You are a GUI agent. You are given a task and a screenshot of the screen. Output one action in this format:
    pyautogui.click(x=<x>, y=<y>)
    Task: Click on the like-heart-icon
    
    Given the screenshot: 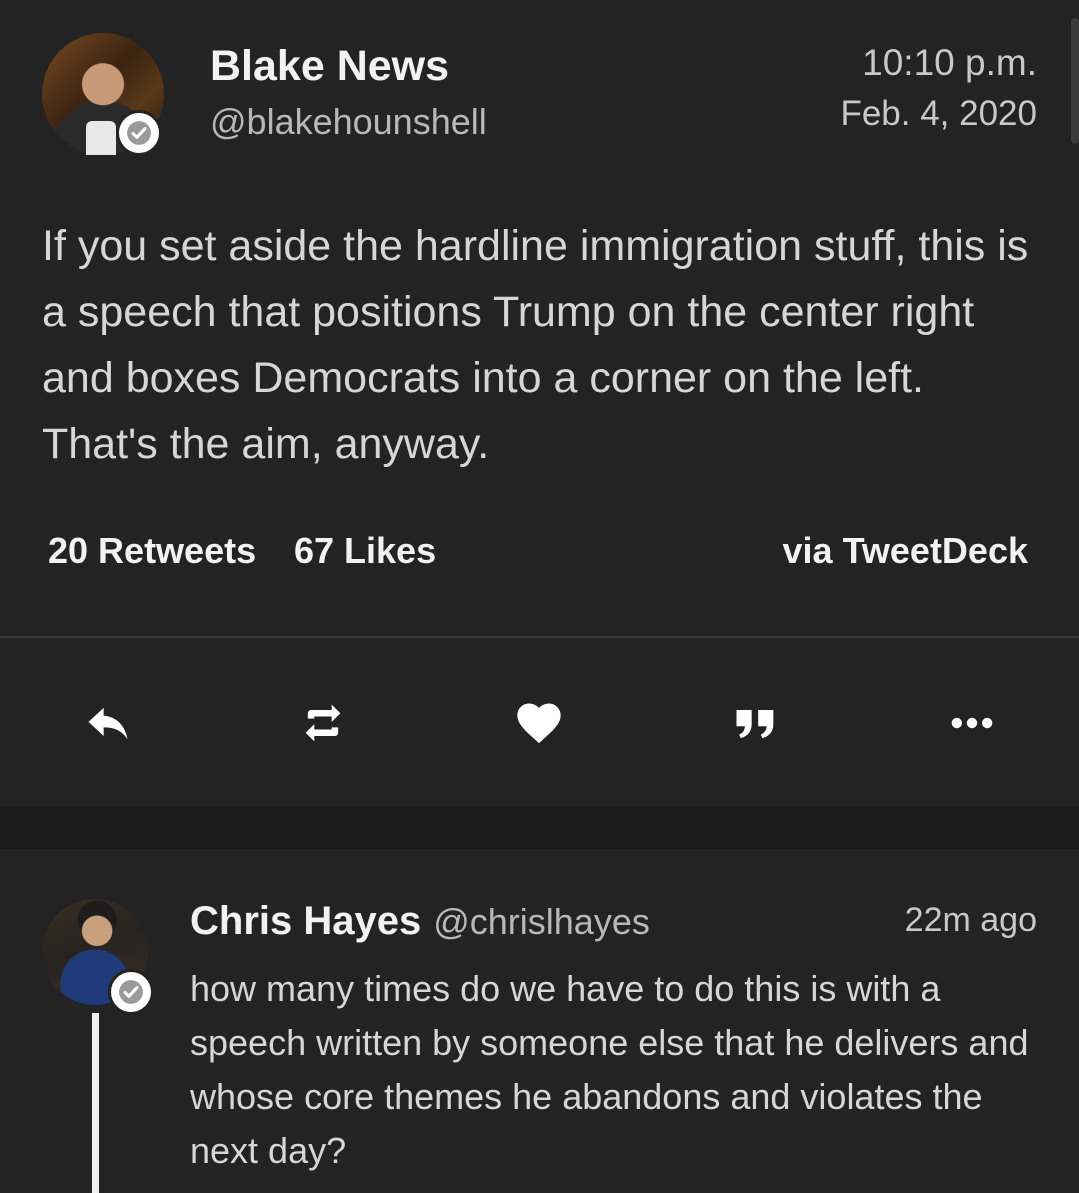 What is the action you would take?
    pyautogui.click(x=539, y=723)
    